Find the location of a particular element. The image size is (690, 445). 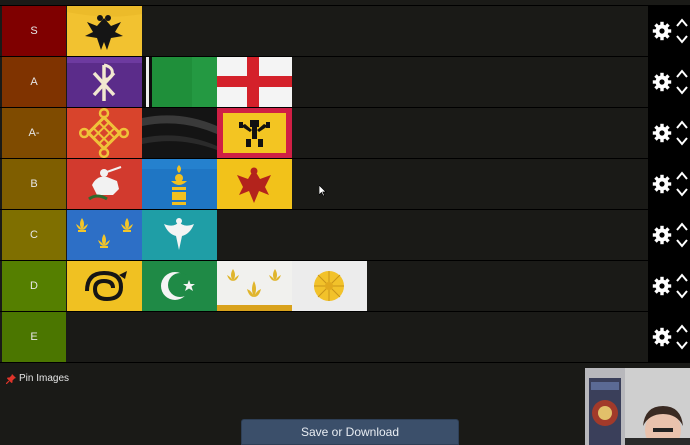

green-black-flag-icon is located at coordinates (179, 82).